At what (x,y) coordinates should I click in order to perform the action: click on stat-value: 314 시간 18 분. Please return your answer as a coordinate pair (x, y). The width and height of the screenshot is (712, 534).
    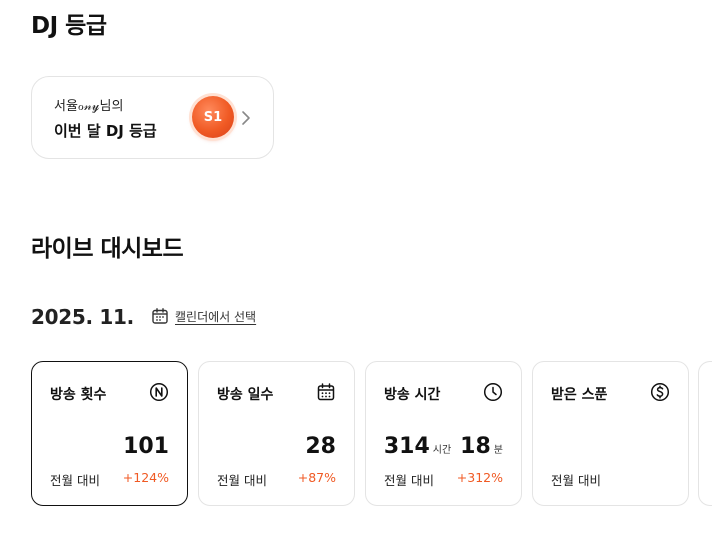
    Looking at the image, I should click on (443, 446).